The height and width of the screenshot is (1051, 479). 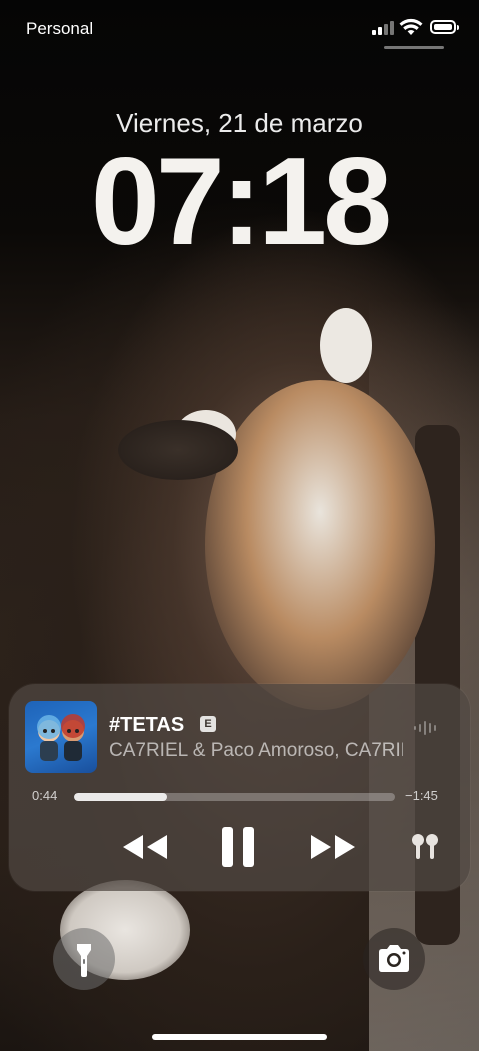 What do you see at coordinates (256, 750) in the screenshot?
I see `song-artist: CA7RIEL & Paco Amoroso, CA7RIEL` at bounding box center [256, 750].